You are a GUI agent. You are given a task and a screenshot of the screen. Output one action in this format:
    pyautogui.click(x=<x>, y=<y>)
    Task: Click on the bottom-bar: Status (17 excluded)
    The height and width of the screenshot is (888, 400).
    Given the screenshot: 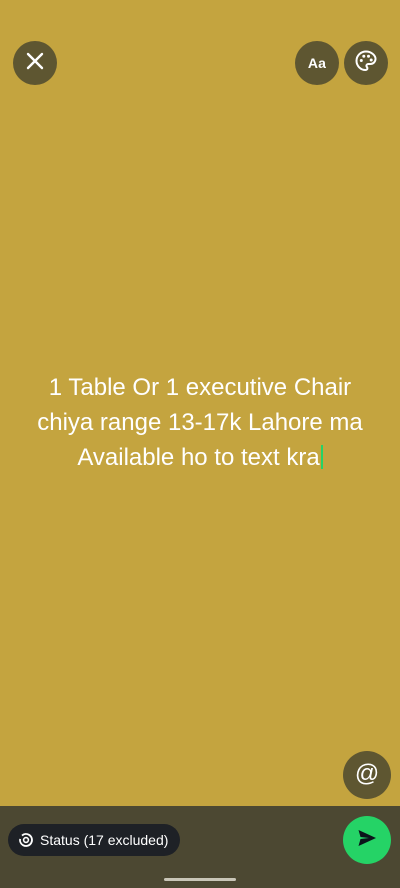 What is the action you would take?
    pyautogui.click(x=200, y=847)
    